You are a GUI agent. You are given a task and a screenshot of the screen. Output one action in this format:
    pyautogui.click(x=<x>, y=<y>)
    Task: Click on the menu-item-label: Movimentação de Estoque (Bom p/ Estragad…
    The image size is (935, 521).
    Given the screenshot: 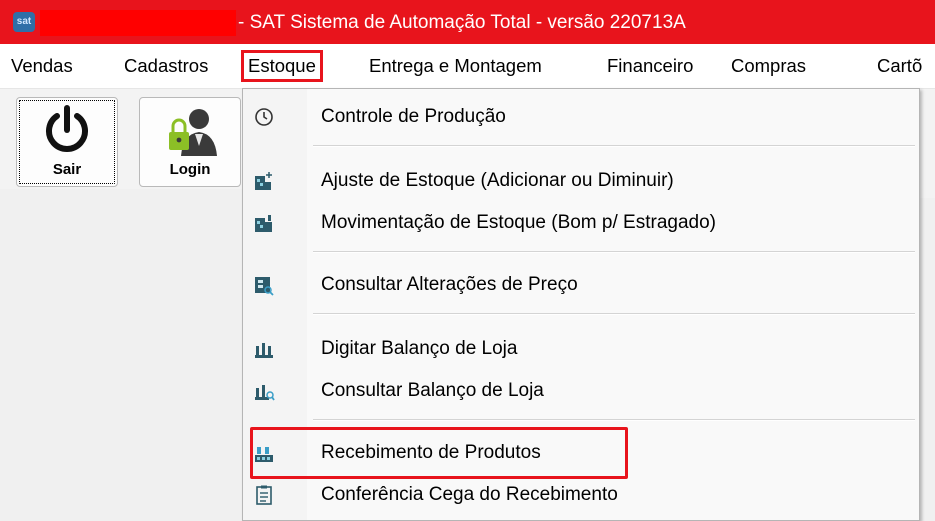 What is the action you would take?
    pyautogui.click(x=518, y=222)
    